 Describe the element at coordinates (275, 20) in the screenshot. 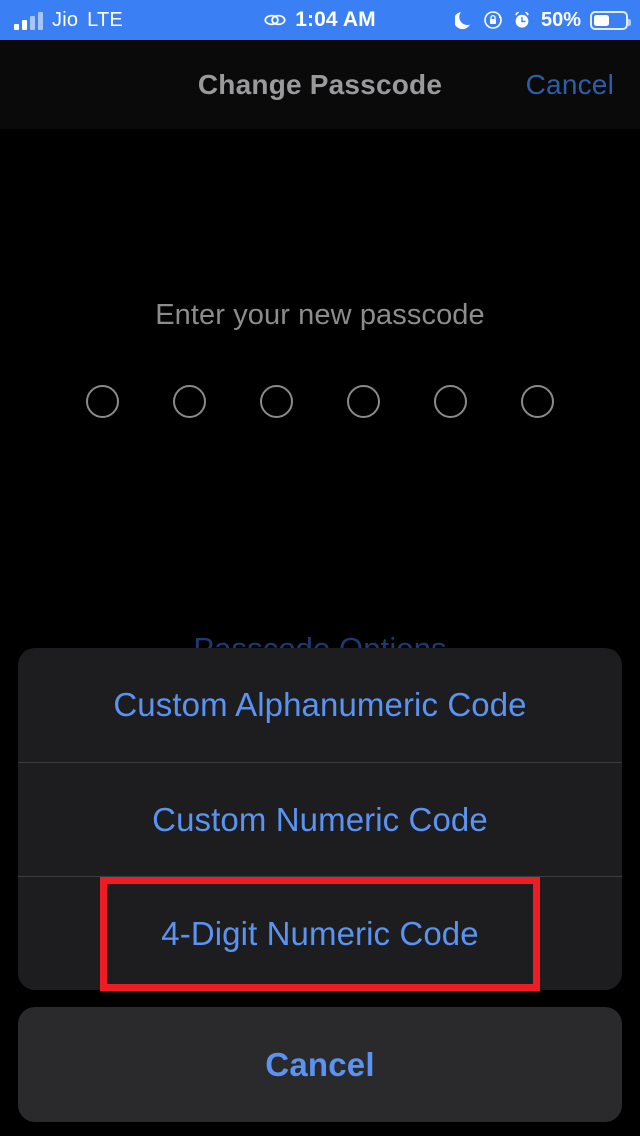

I see `link-chain-icon` at that location.